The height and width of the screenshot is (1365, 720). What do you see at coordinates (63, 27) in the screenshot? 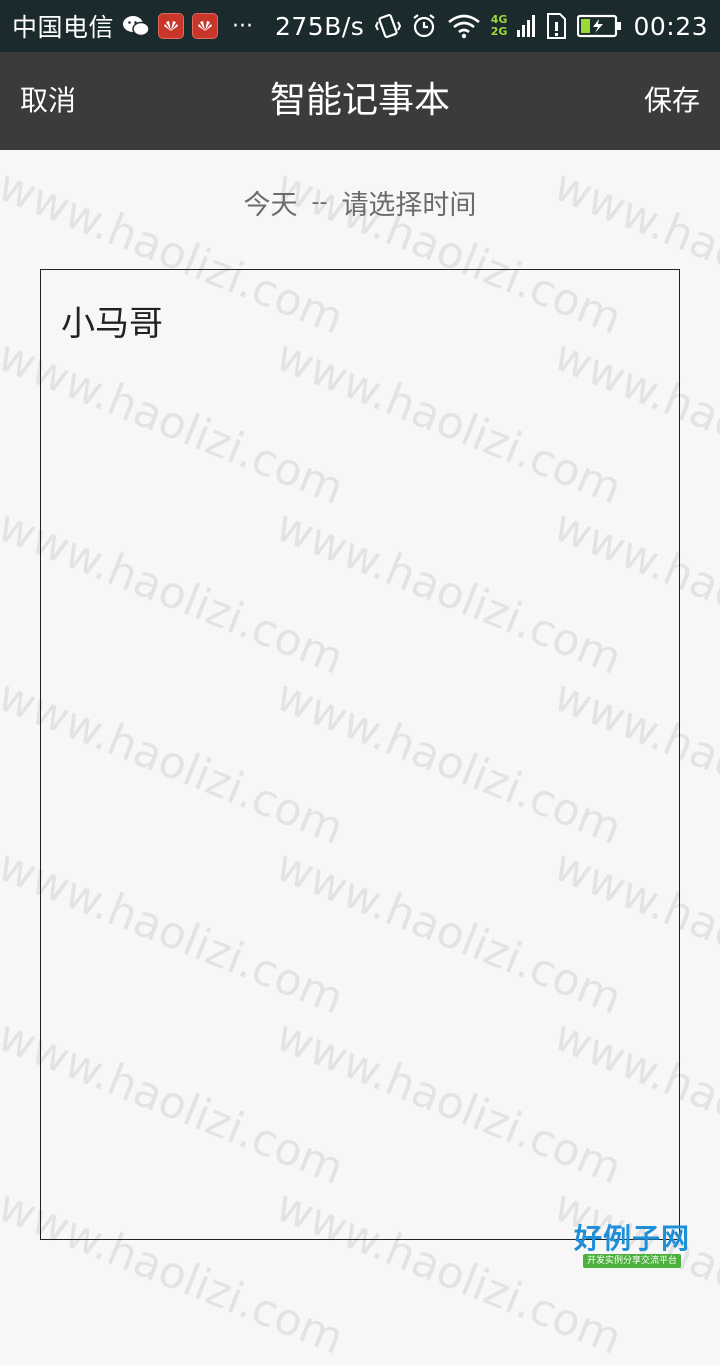
I see `carrier-name: 中国电信` at bounding box center [63, 27].